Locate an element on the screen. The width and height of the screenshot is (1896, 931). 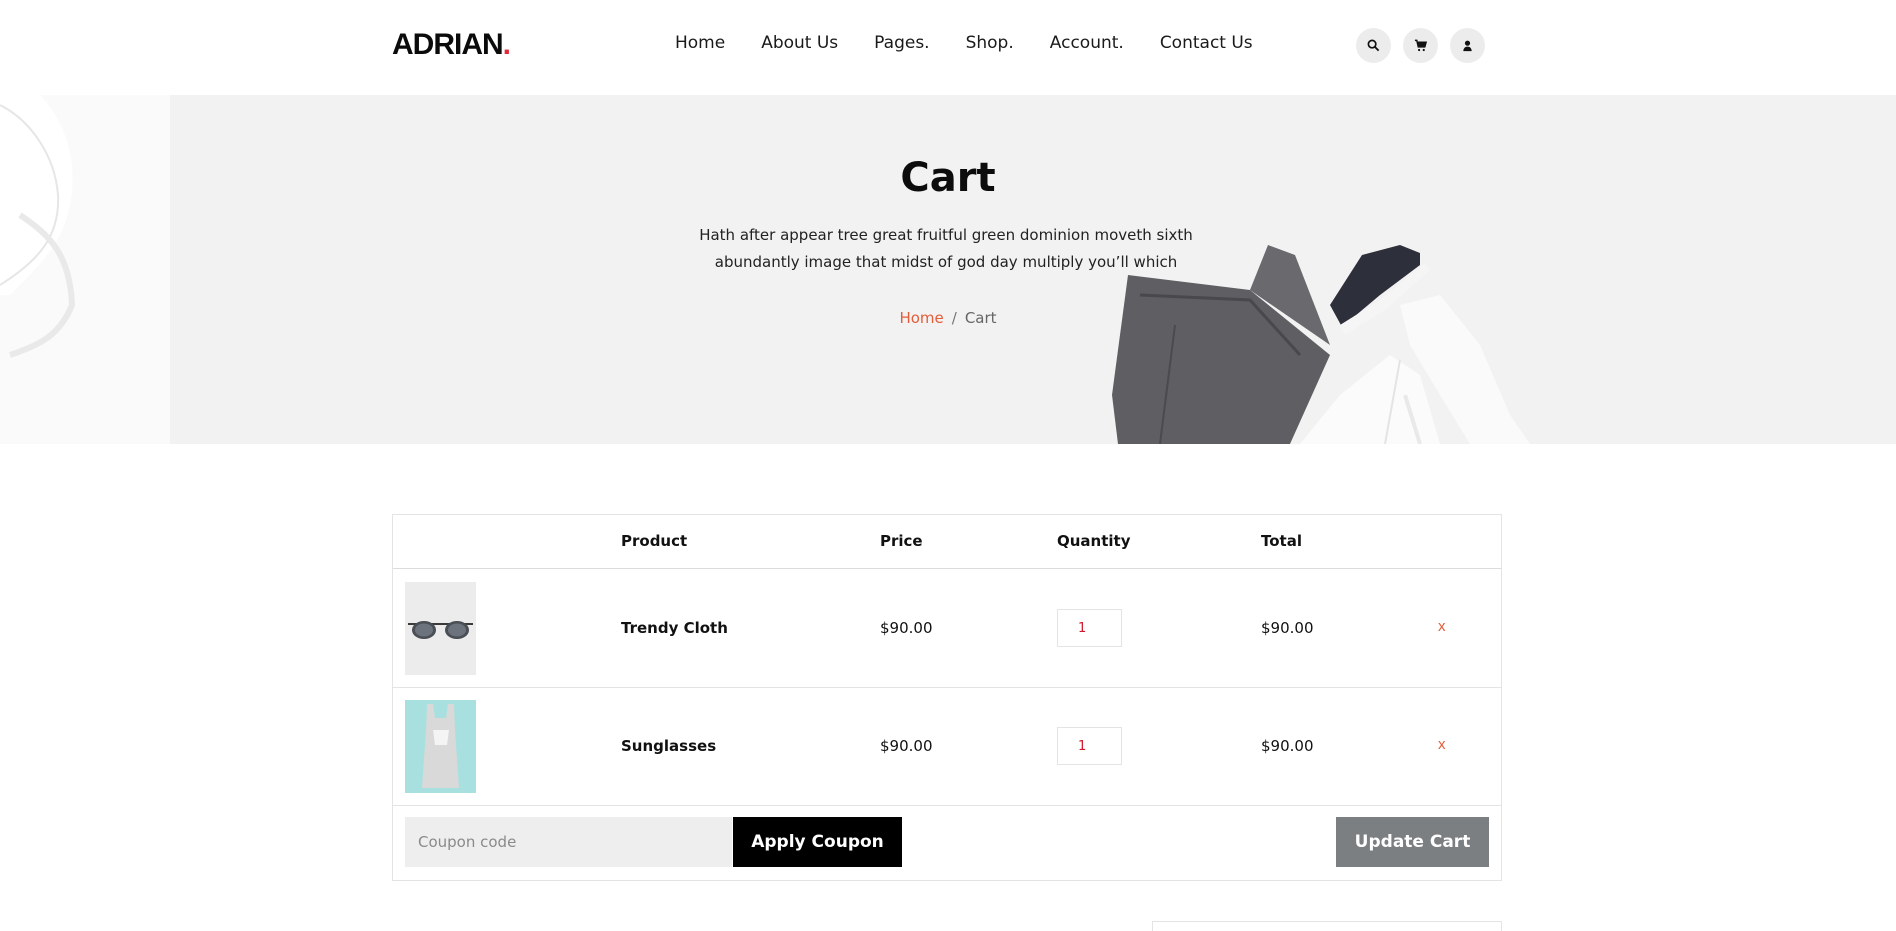
update-cart-button: Update Cart is located at coordinates (1412, 842).